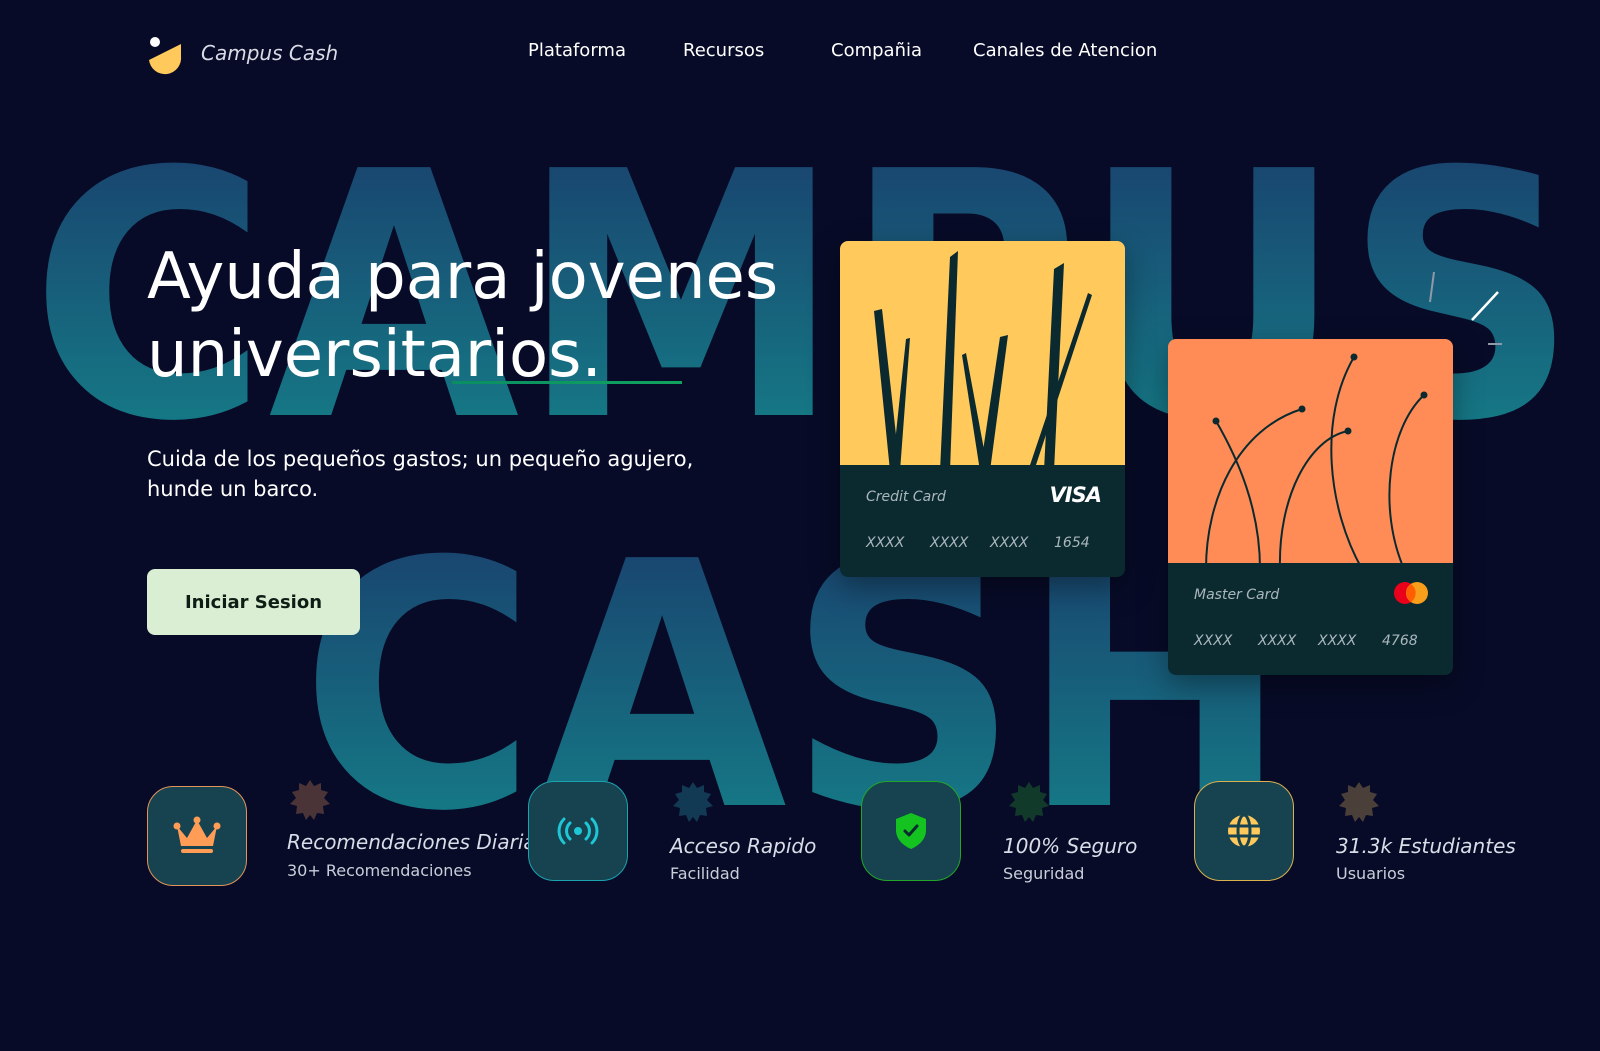 The width and height of the screenshot is (1600, 1051). I want to click on card-bottom-panel: Credit Card VISA XXXX XXXX XXXX 1654, so click(982, 521).